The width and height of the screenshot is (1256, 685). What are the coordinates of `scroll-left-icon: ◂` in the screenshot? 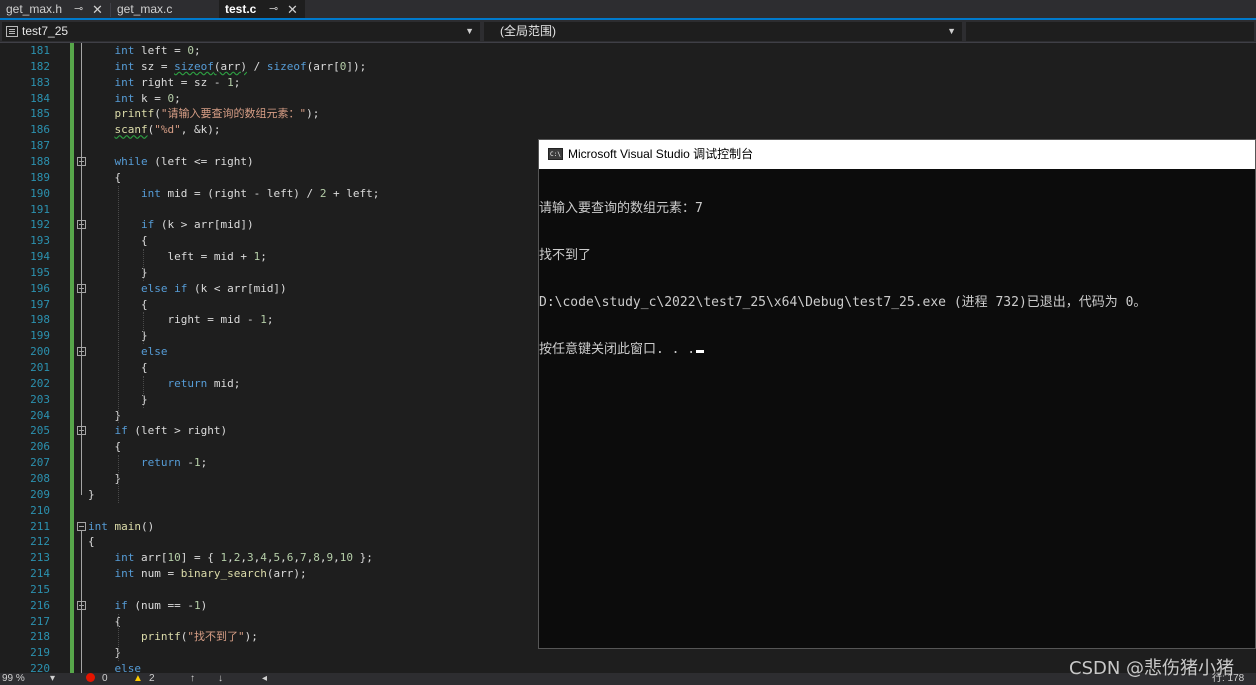 It's located at (264, 679).